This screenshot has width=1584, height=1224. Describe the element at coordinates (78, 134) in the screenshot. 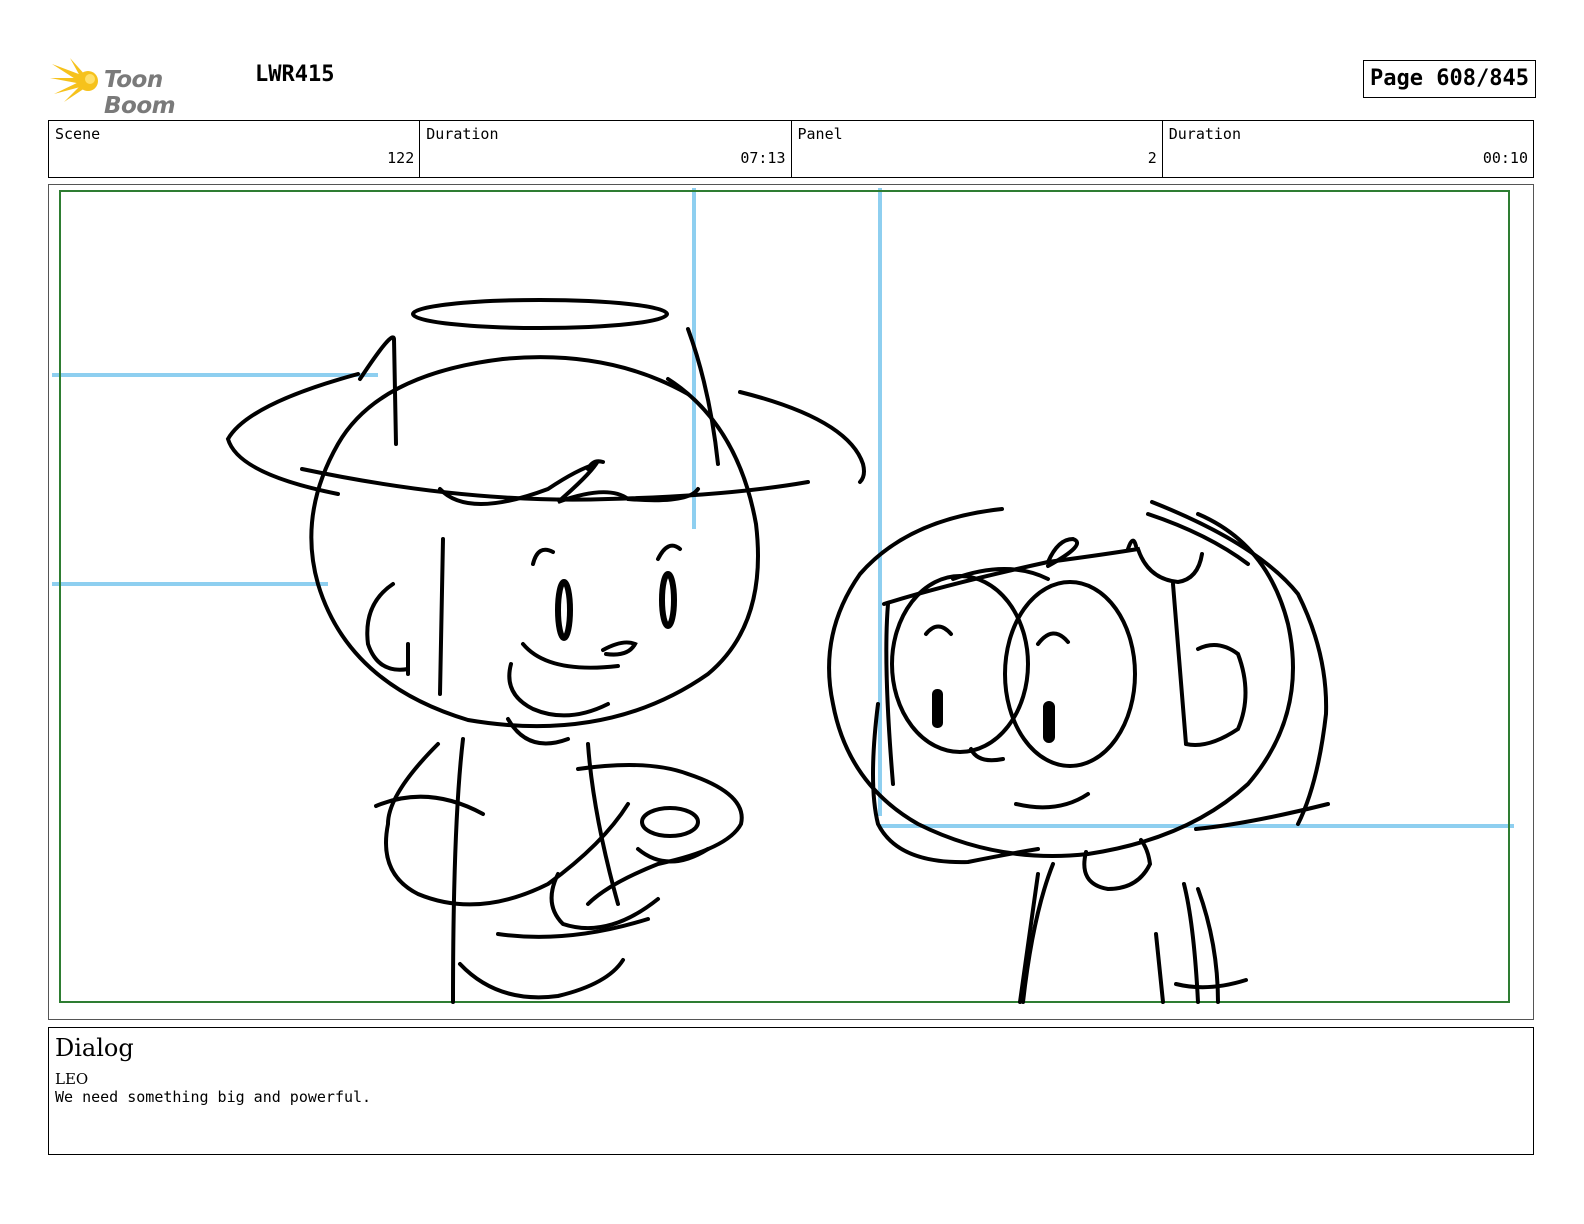

I see `scene-label: Scene` at that location.